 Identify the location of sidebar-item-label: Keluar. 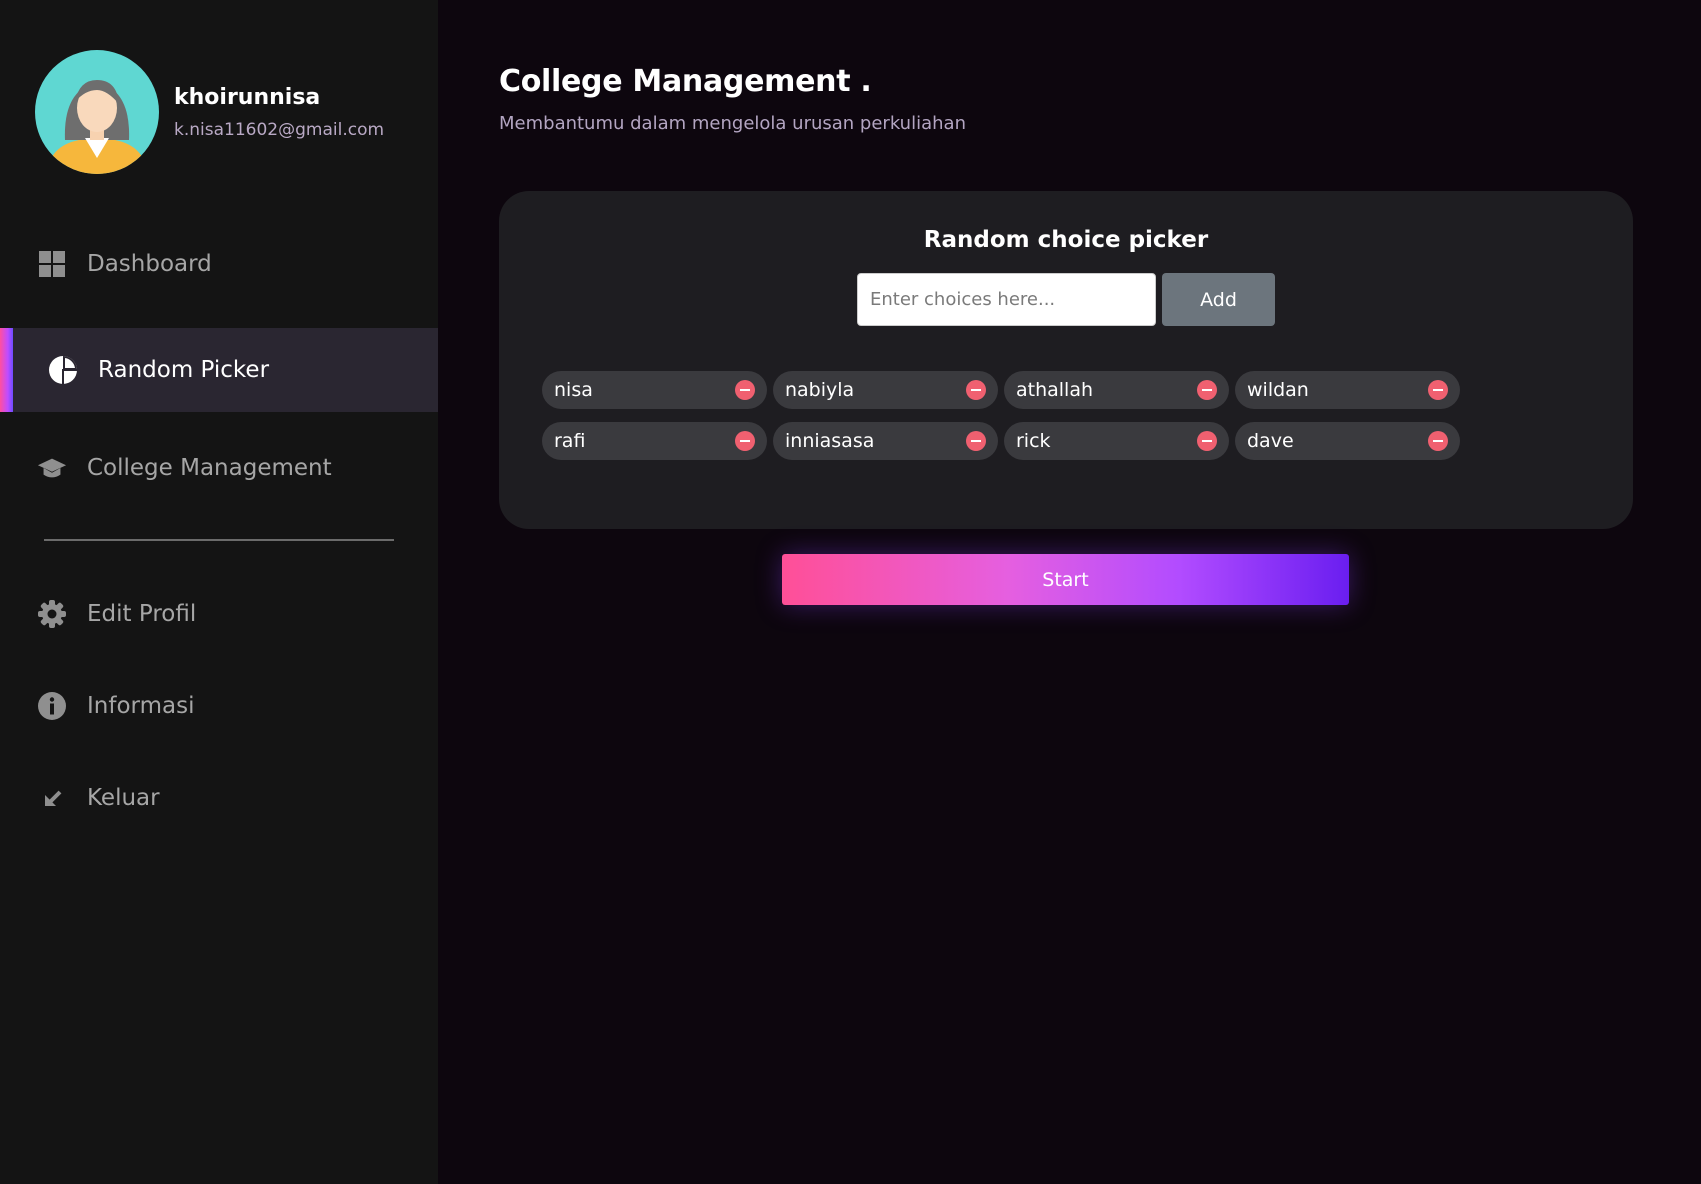
(123, 798).